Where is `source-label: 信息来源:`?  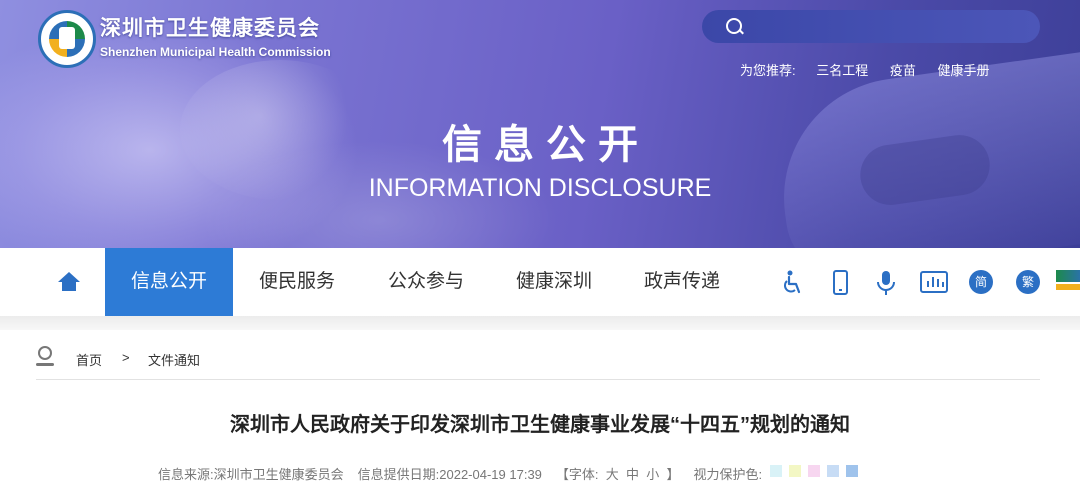 source-label: 信息来源: is located at coordinates (186, 474).